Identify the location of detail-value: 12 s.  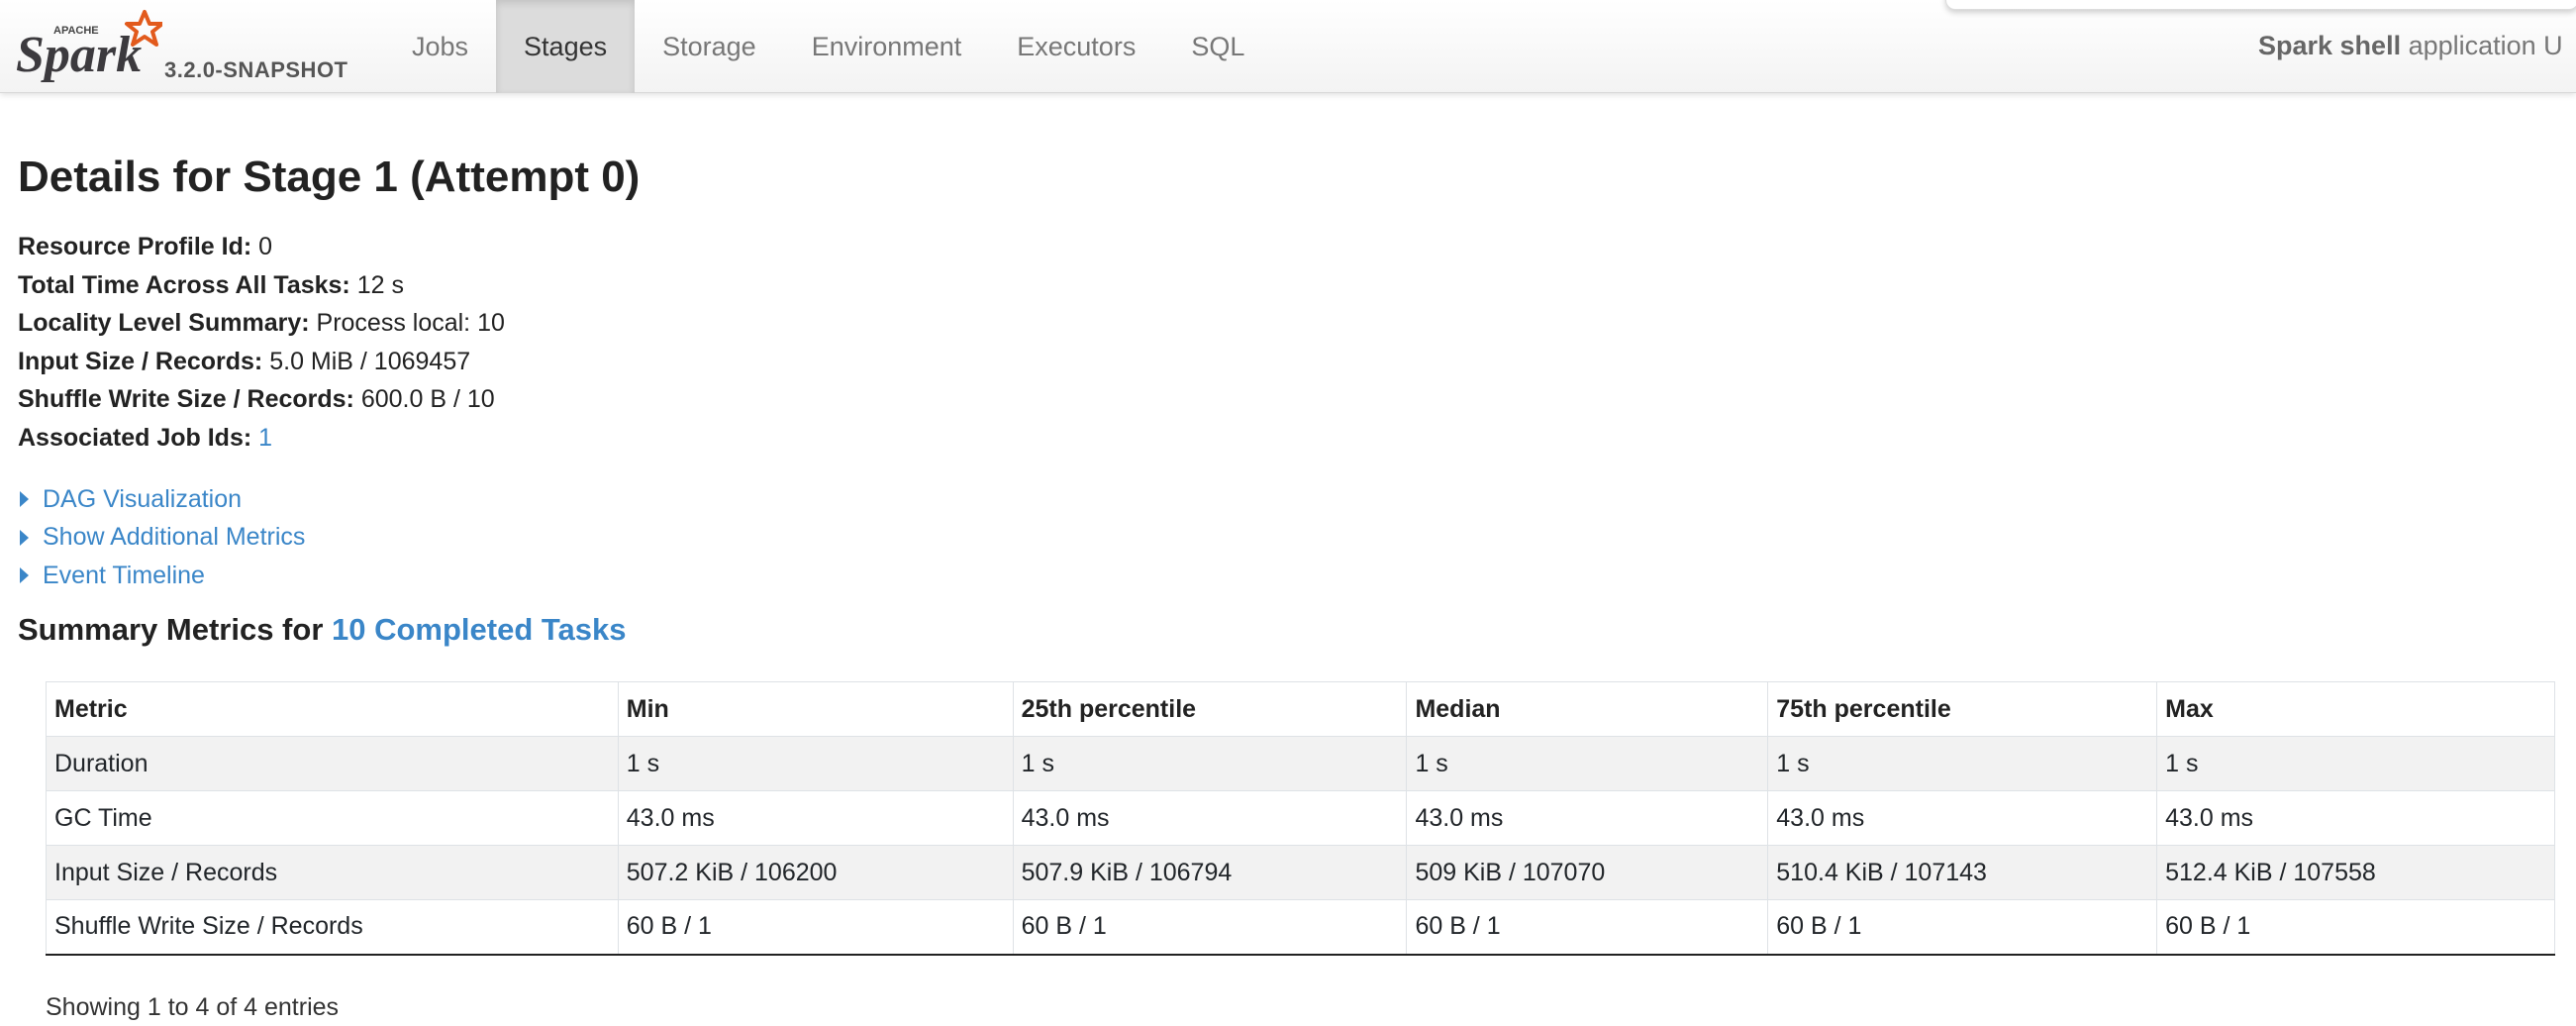
(380, 284).